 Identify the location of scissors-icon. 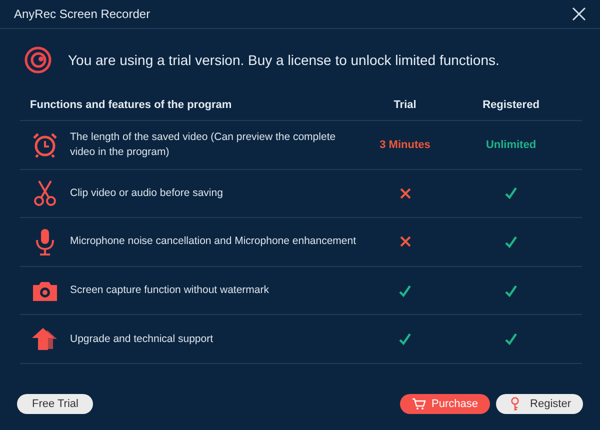
(45, 193).